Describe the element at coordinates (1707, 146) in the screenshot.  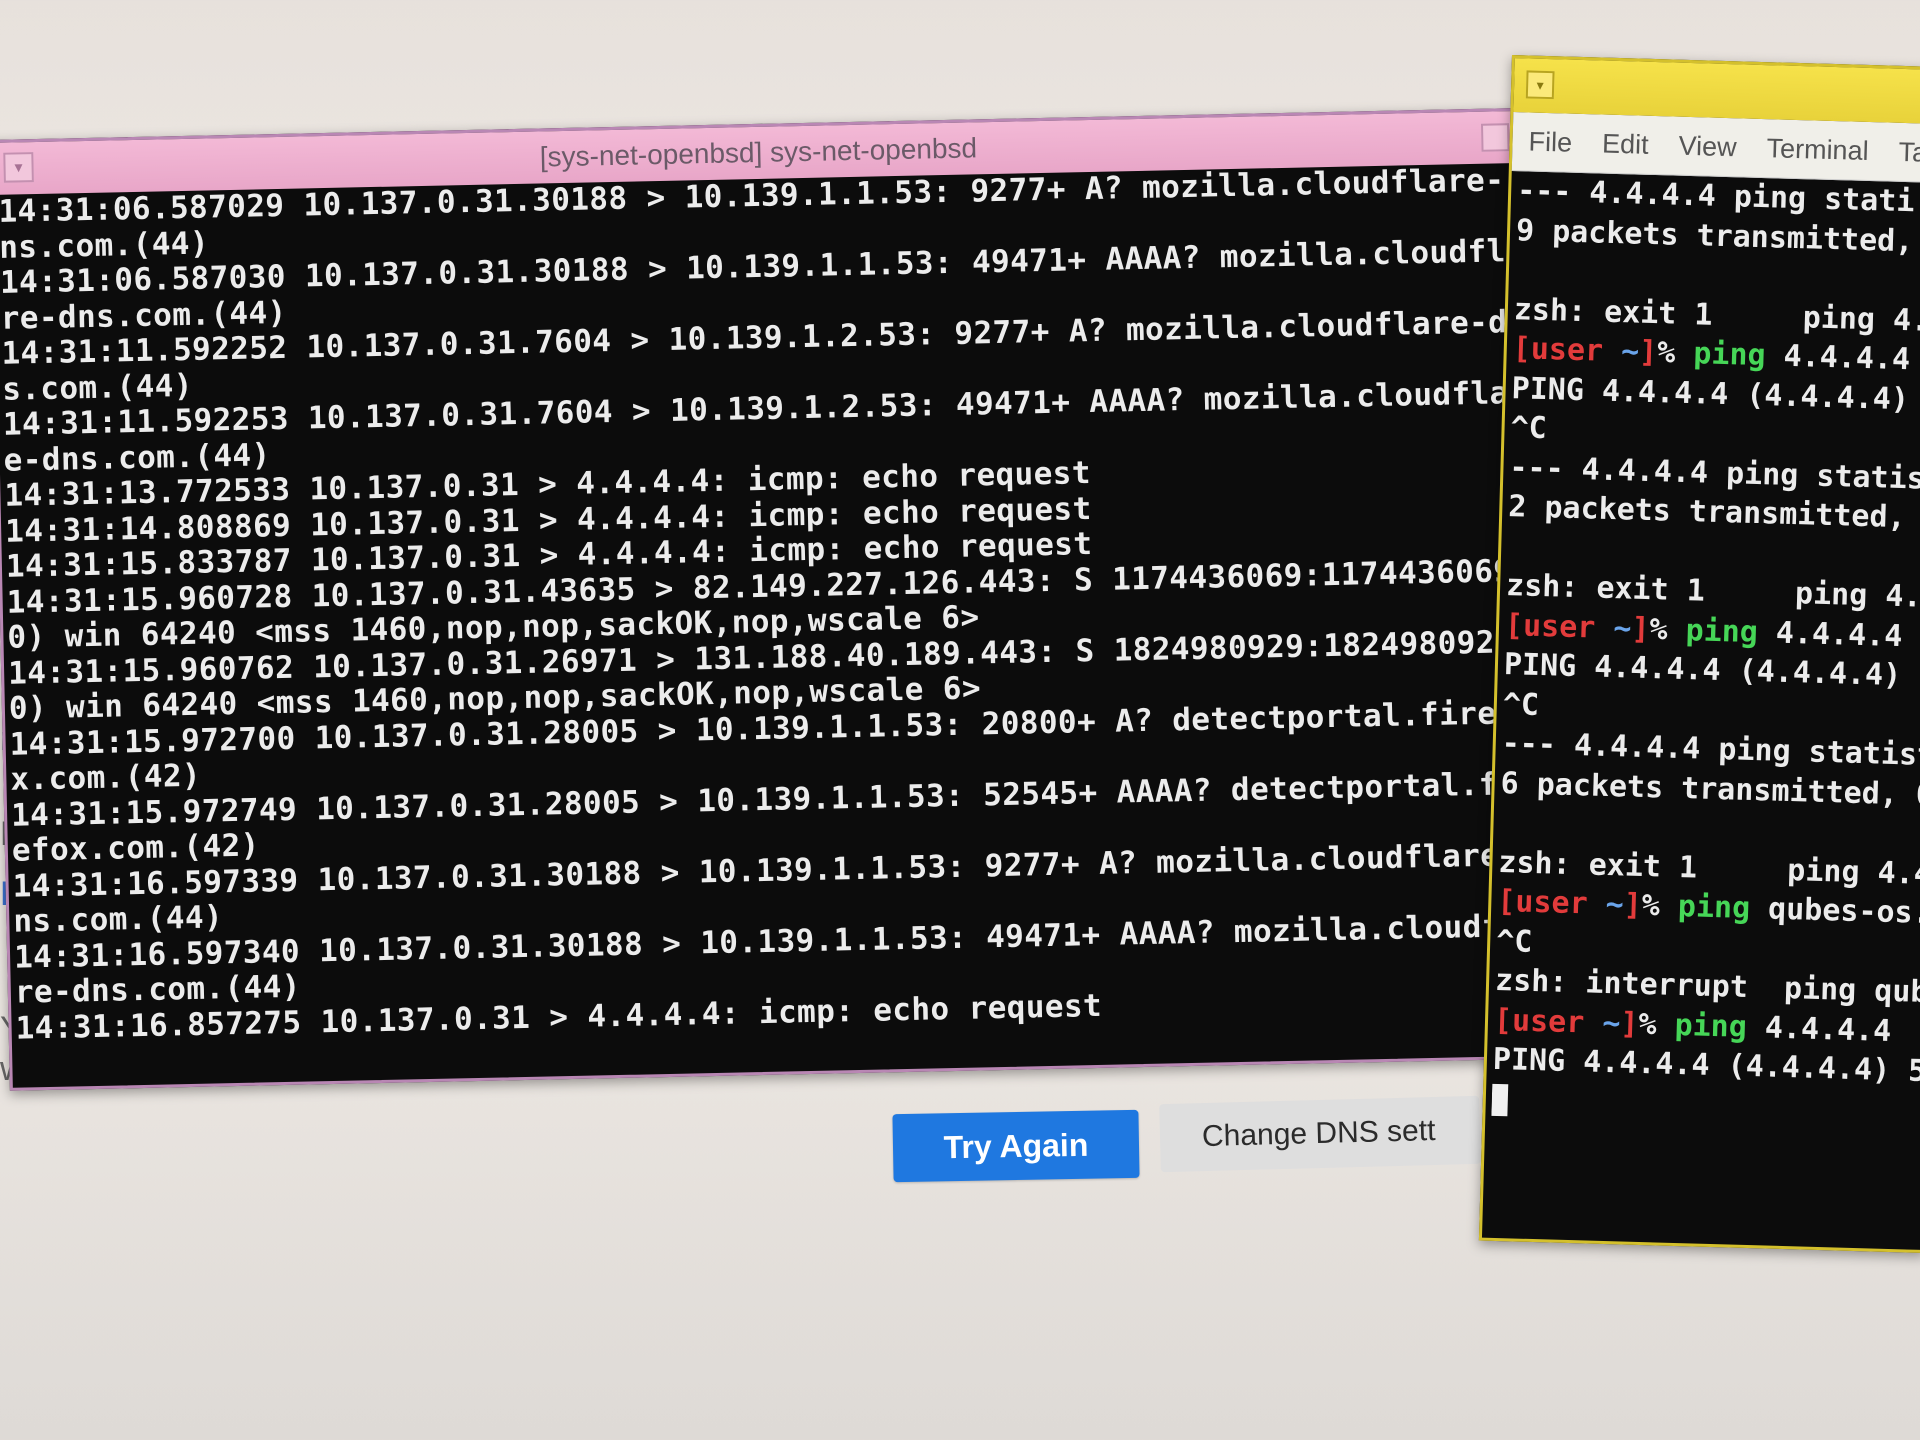
I see `menu-view: View` at that location.